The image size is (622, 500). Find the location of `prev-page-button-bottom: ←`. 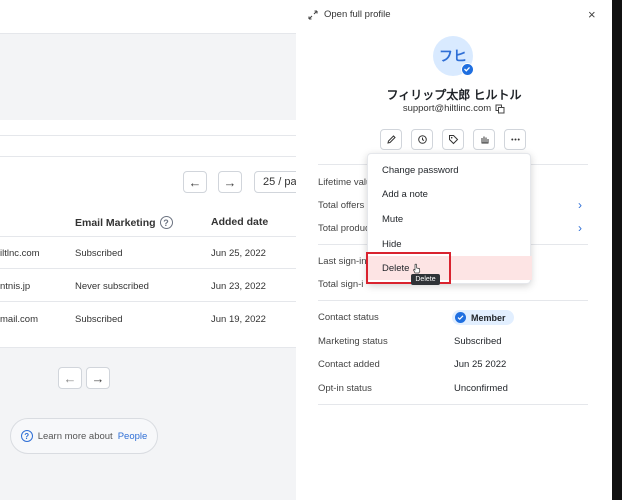

prev-page-button-bottom: ← is located at coordinates (70, 378).